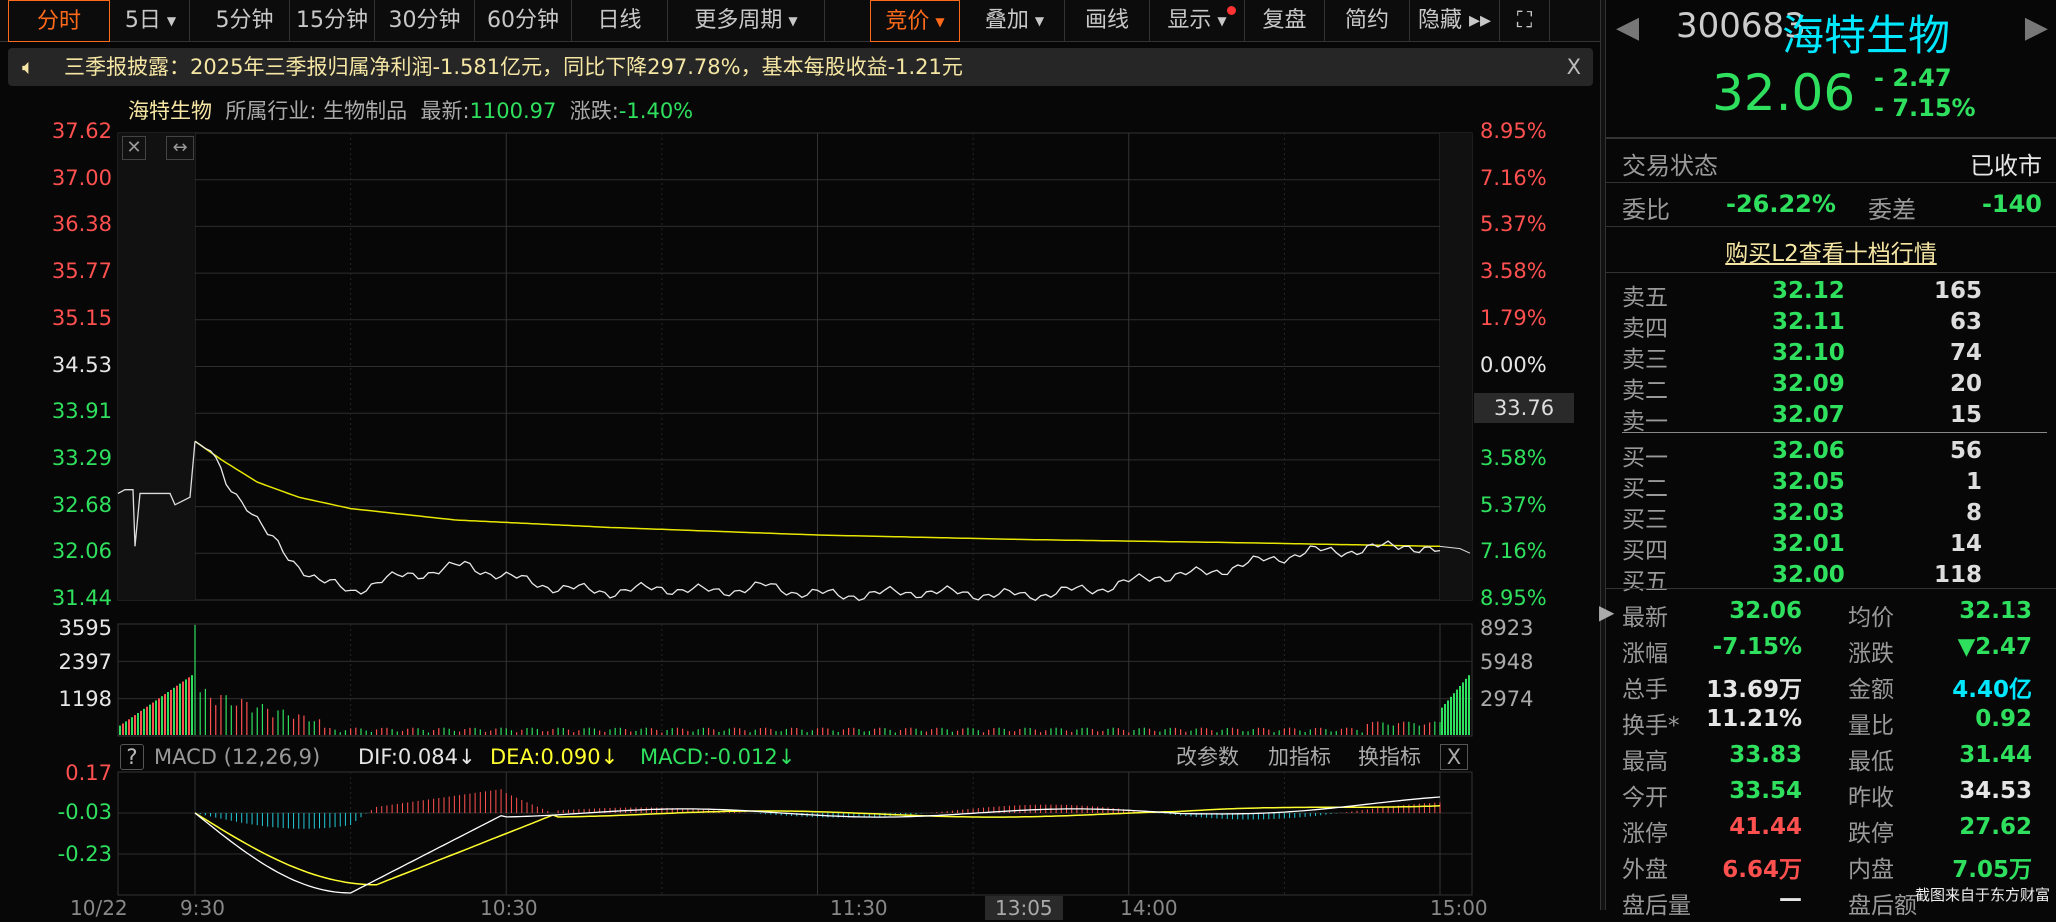 The width and height of the screenshot is (2056, 922). I want to click on trade-status-value: 已收市, so click(2006, 166).